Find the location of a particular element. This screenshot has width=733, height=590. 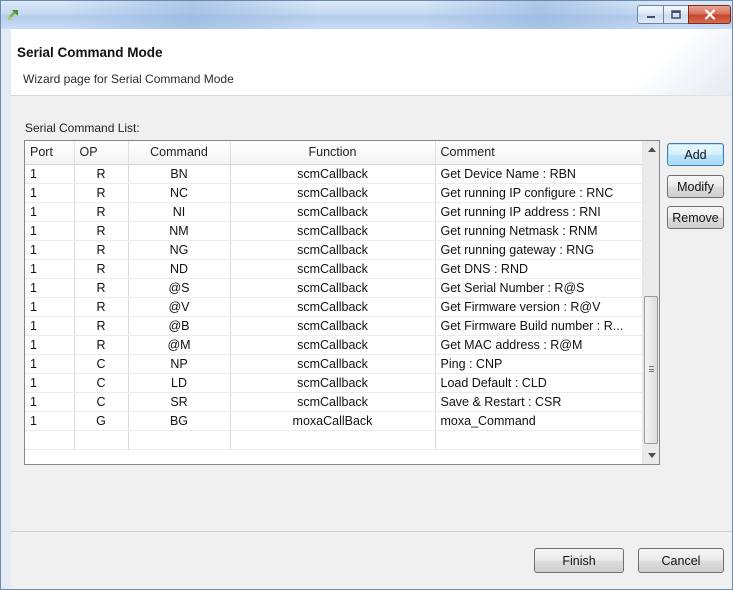

column-header-port: Port is located at coordinates (50, 153).